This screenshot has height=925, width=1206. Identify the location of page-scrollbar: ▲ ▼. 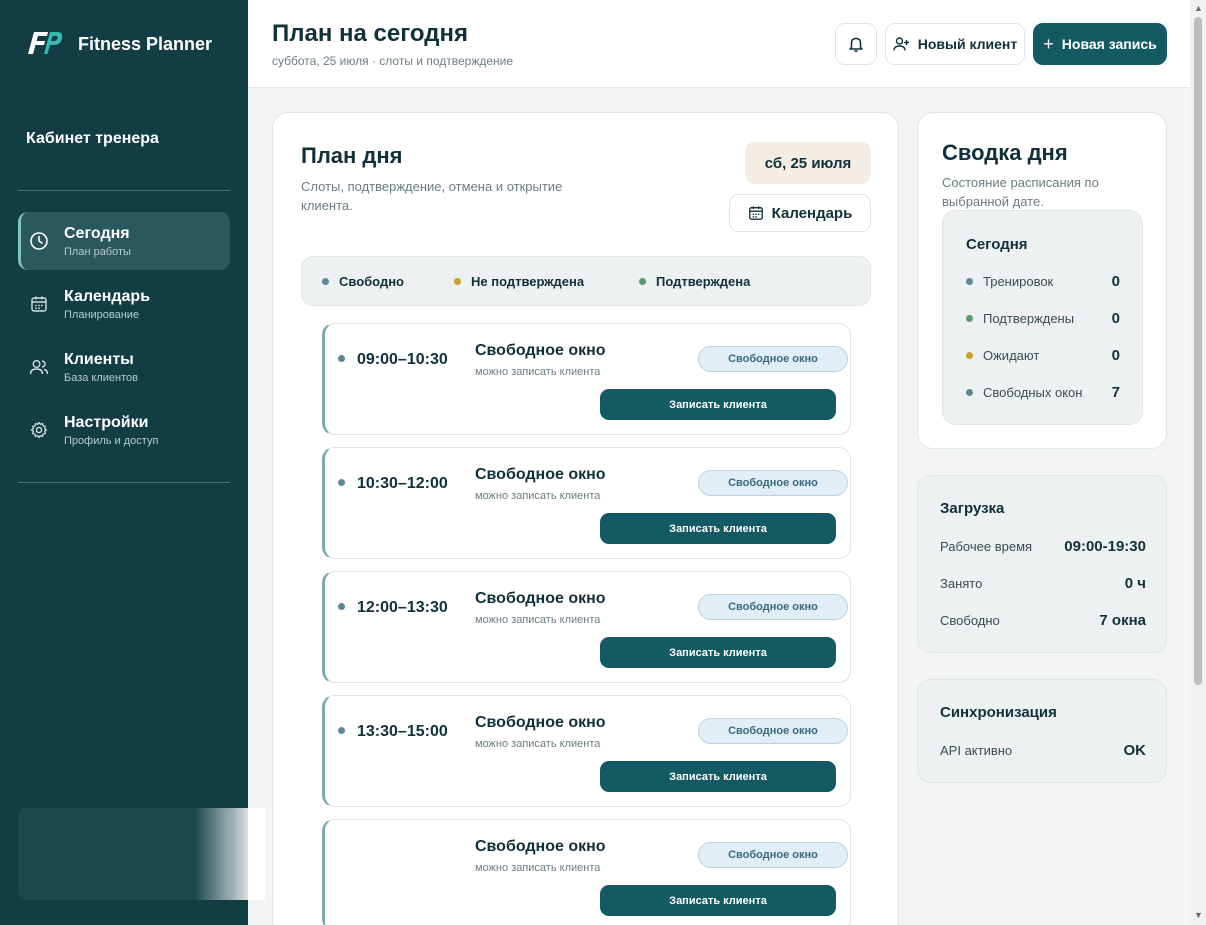
(1198, 462).